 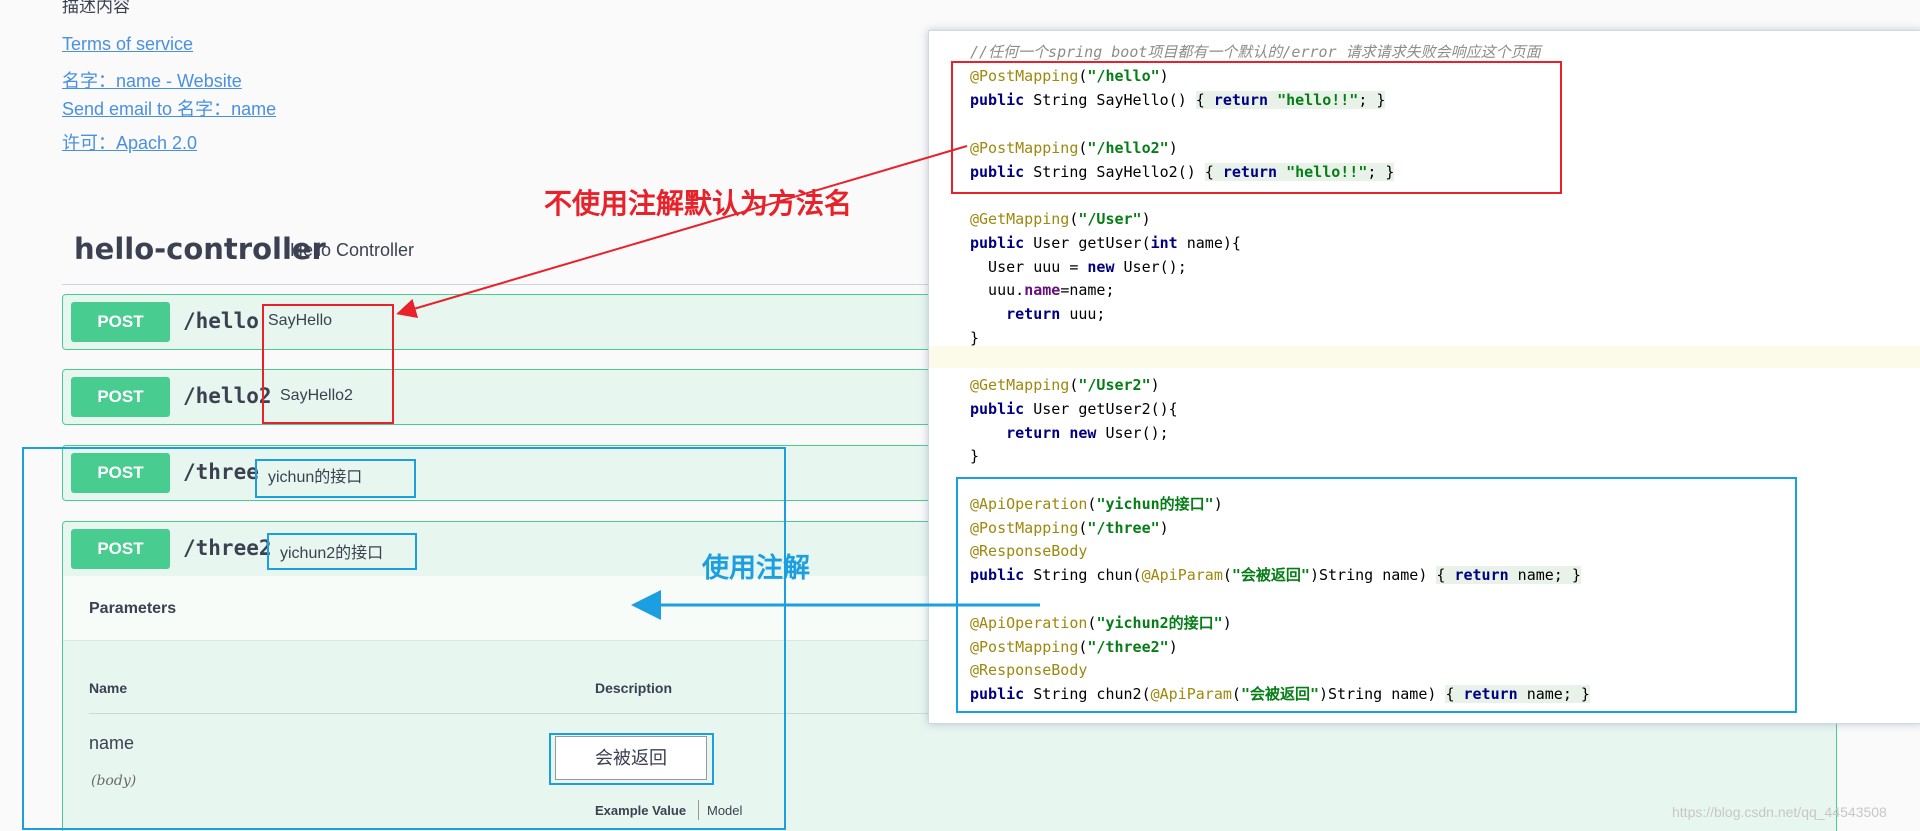 What do you see at coordinates (682, 232) in the screenshot?
I see `red-arrow` at bounding box center [682, 232].